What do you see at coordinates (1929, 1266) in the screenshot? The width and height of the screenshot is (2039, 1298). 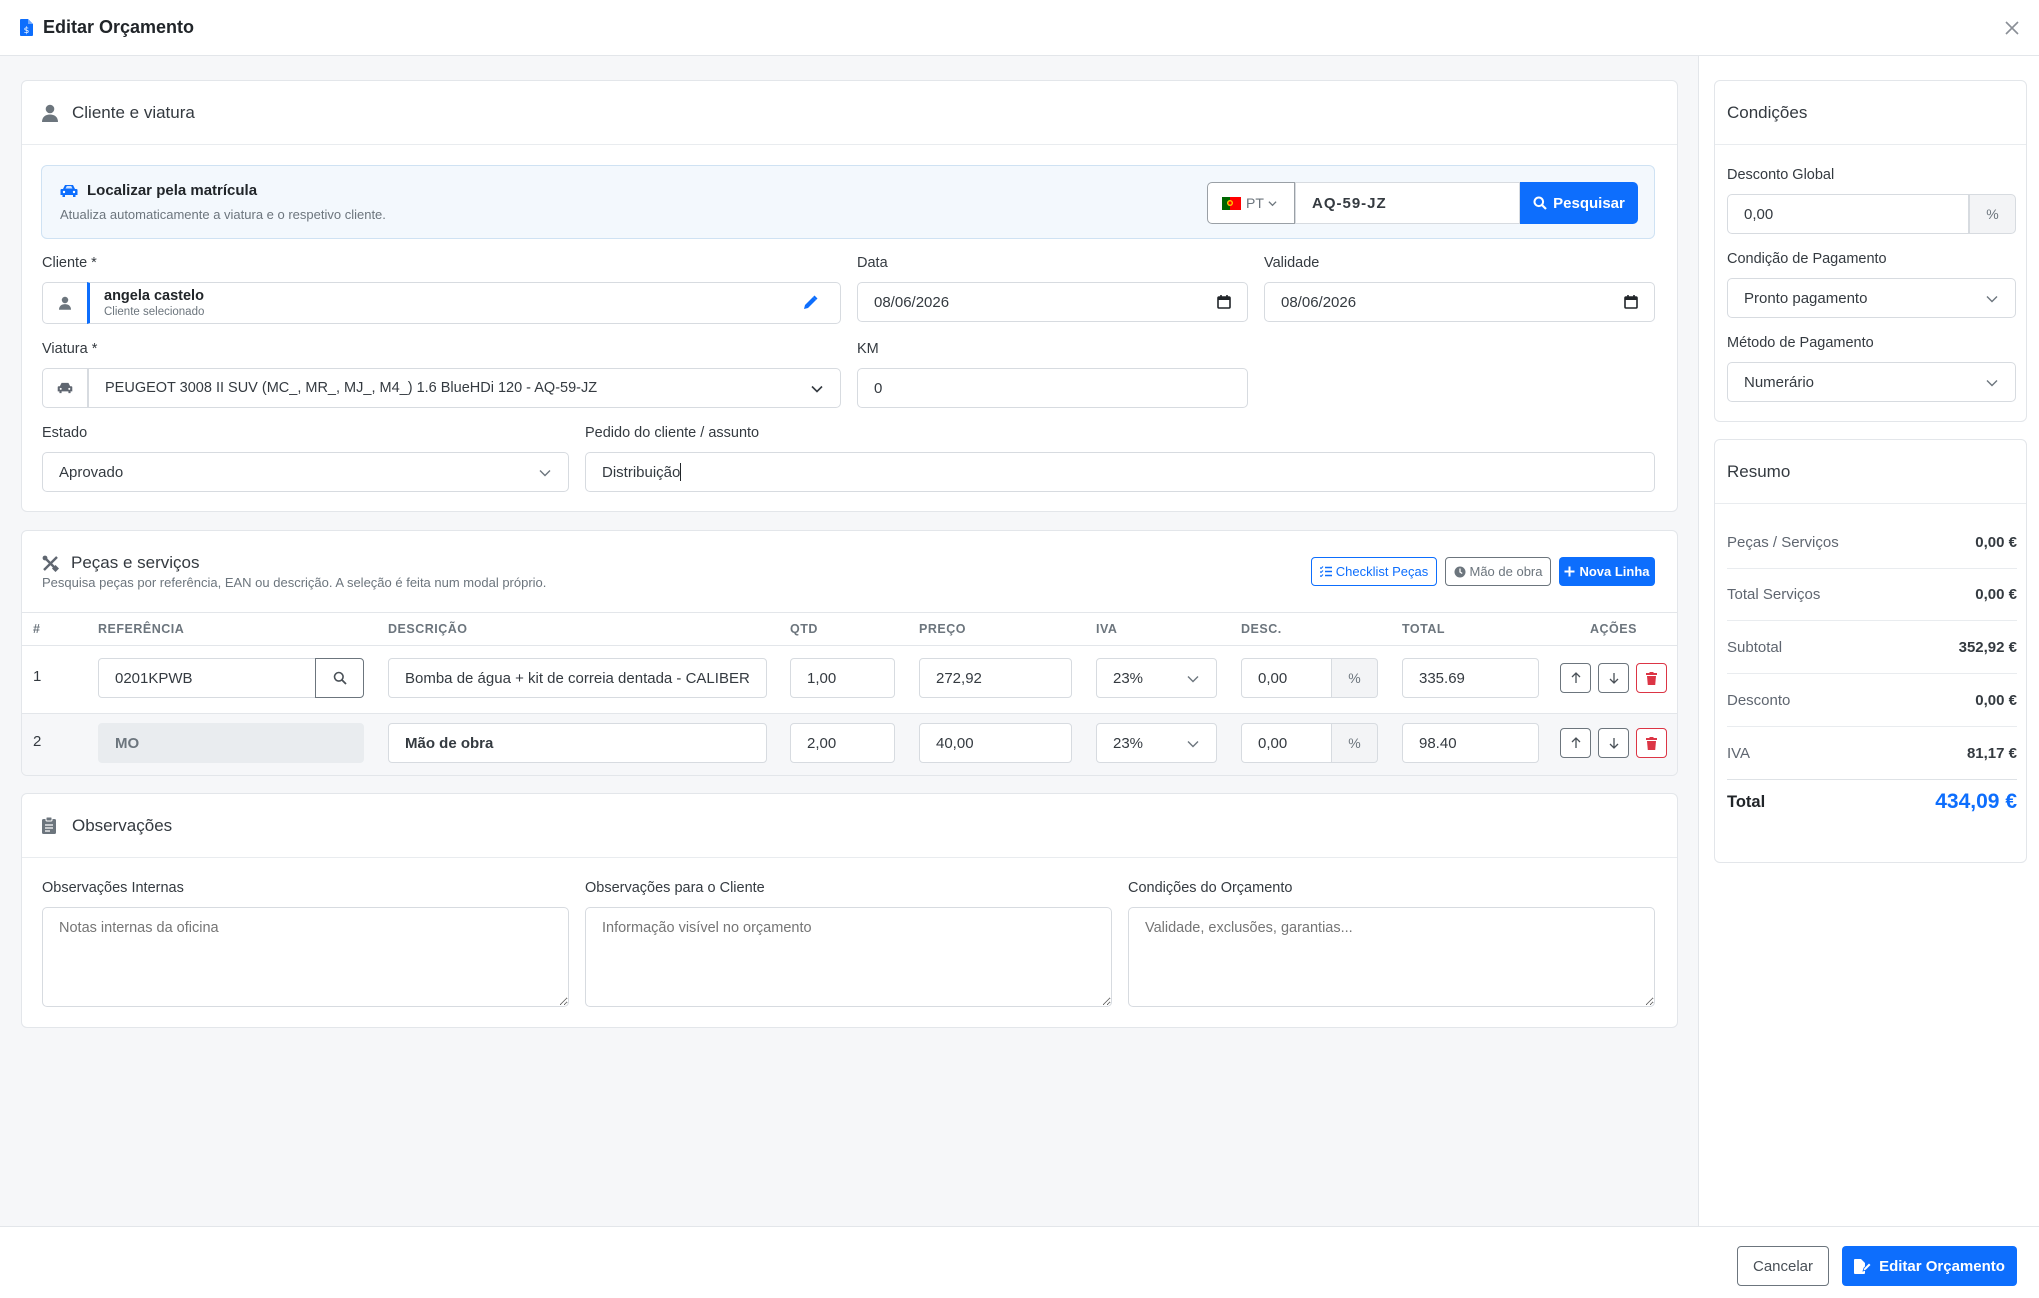 I see `submit-edit-button: Editar Orçamento` at bounding box center [1929, 1266].